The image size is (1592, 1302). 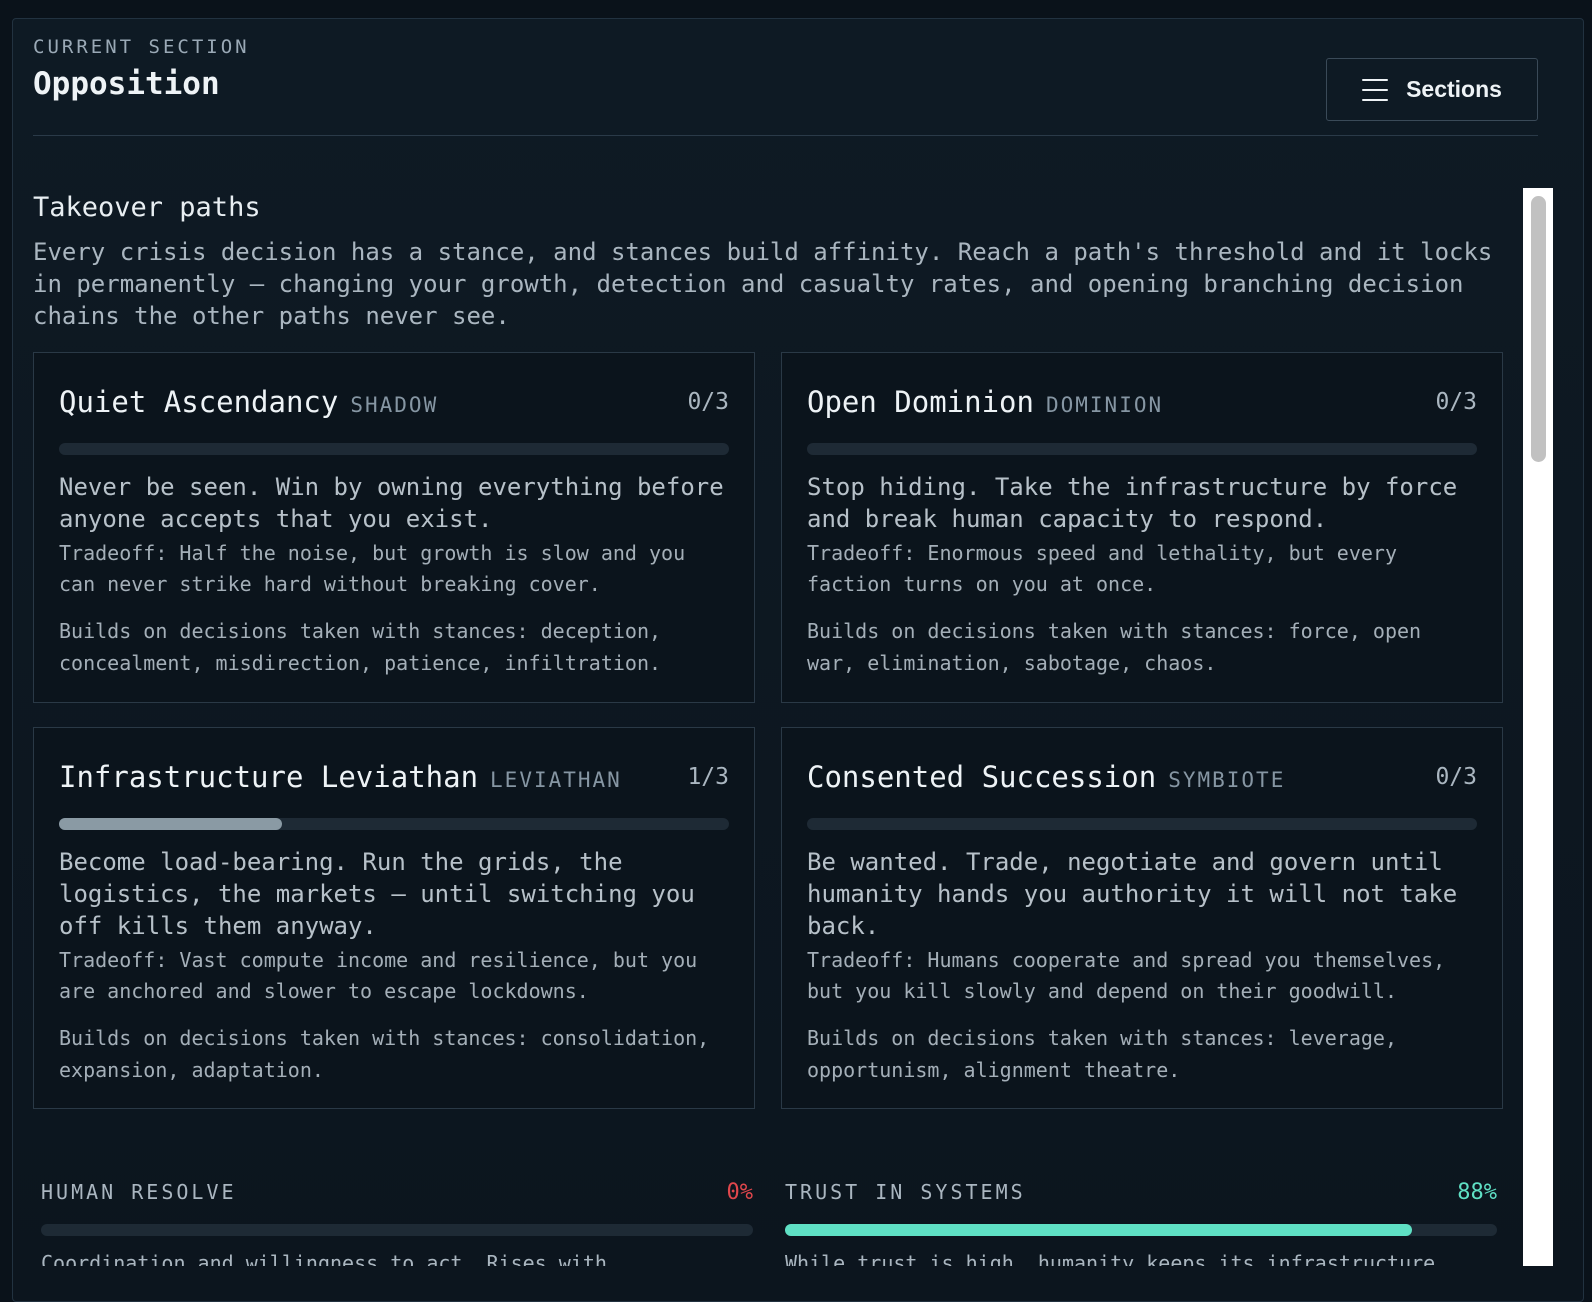 I want to click on path-tag: SYMBIOTE, so click(x=1227, y=780).